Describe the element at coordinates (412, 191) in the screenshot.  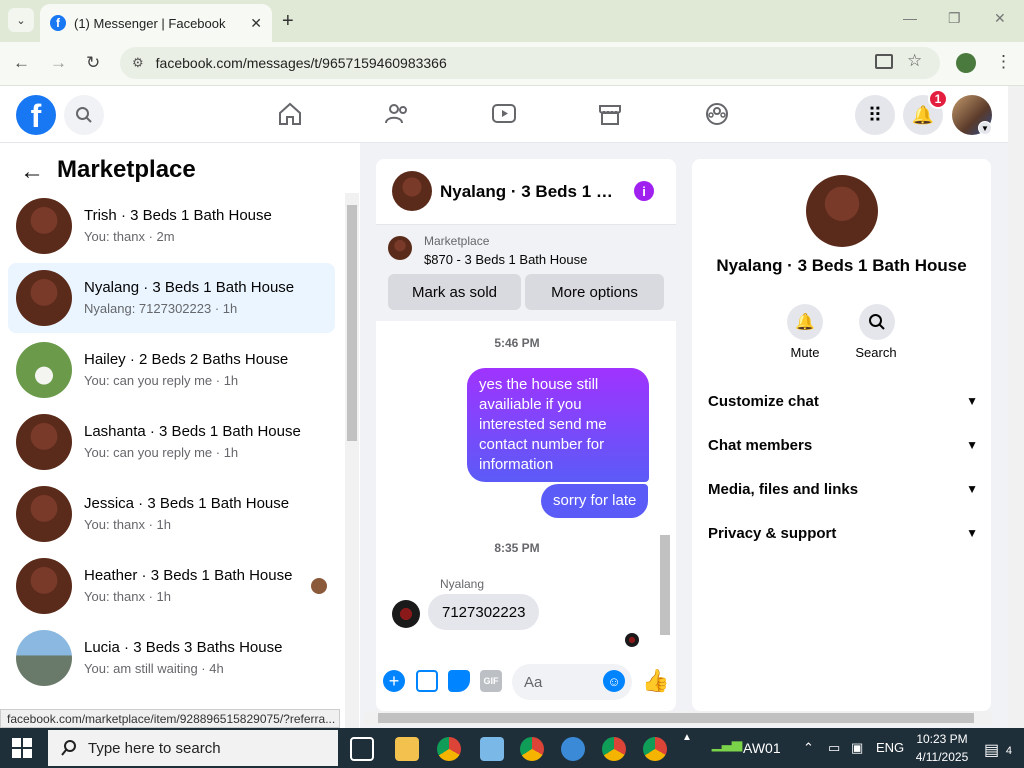
I see `chat-thumbnail` at that location.